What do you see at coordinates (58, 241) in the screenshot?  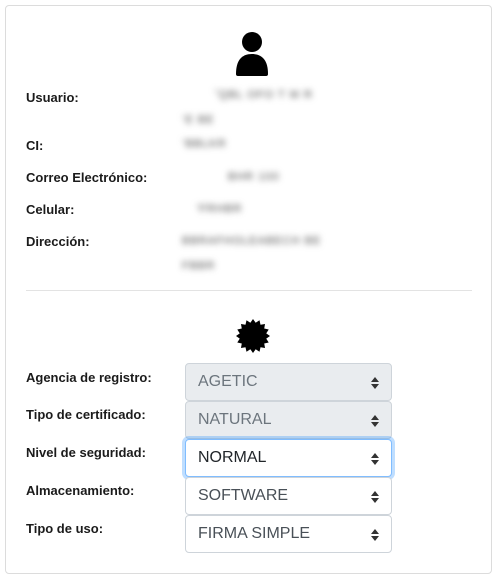 I see `direccion-label: Dirección:` at bounding box center [58, 241].